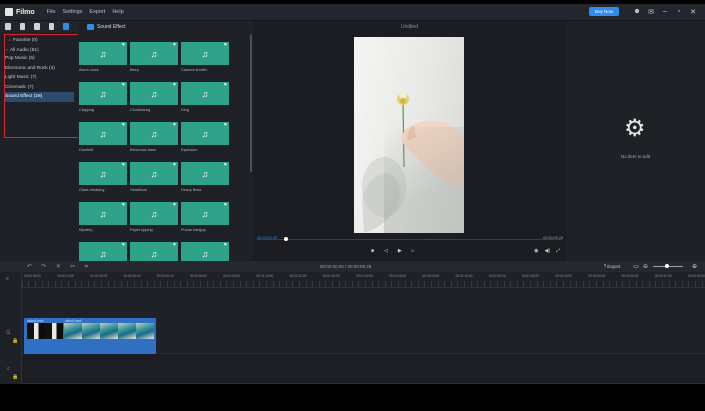  What do you see at coordinates (29, 267) in the screenshot?
I see `undo-icon: ↶` at bounding box center [29, 267].